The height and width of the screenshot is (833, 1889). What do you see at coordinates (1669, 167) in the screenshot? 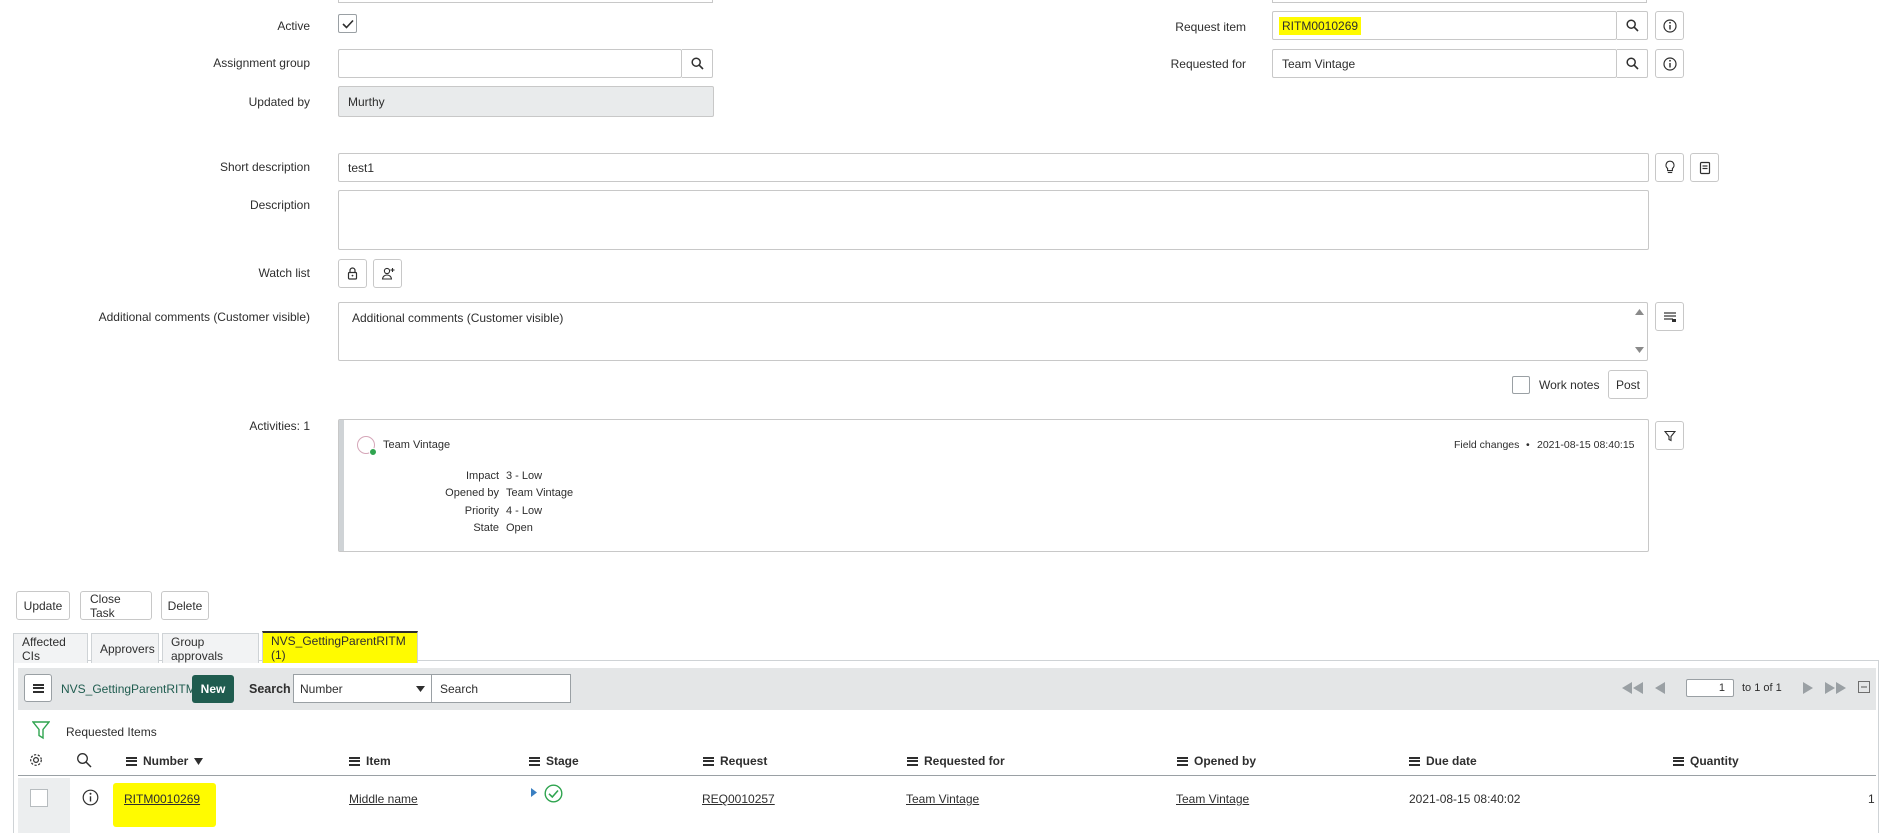
I see `suggestion-button` at bounding box center [1669, 167].